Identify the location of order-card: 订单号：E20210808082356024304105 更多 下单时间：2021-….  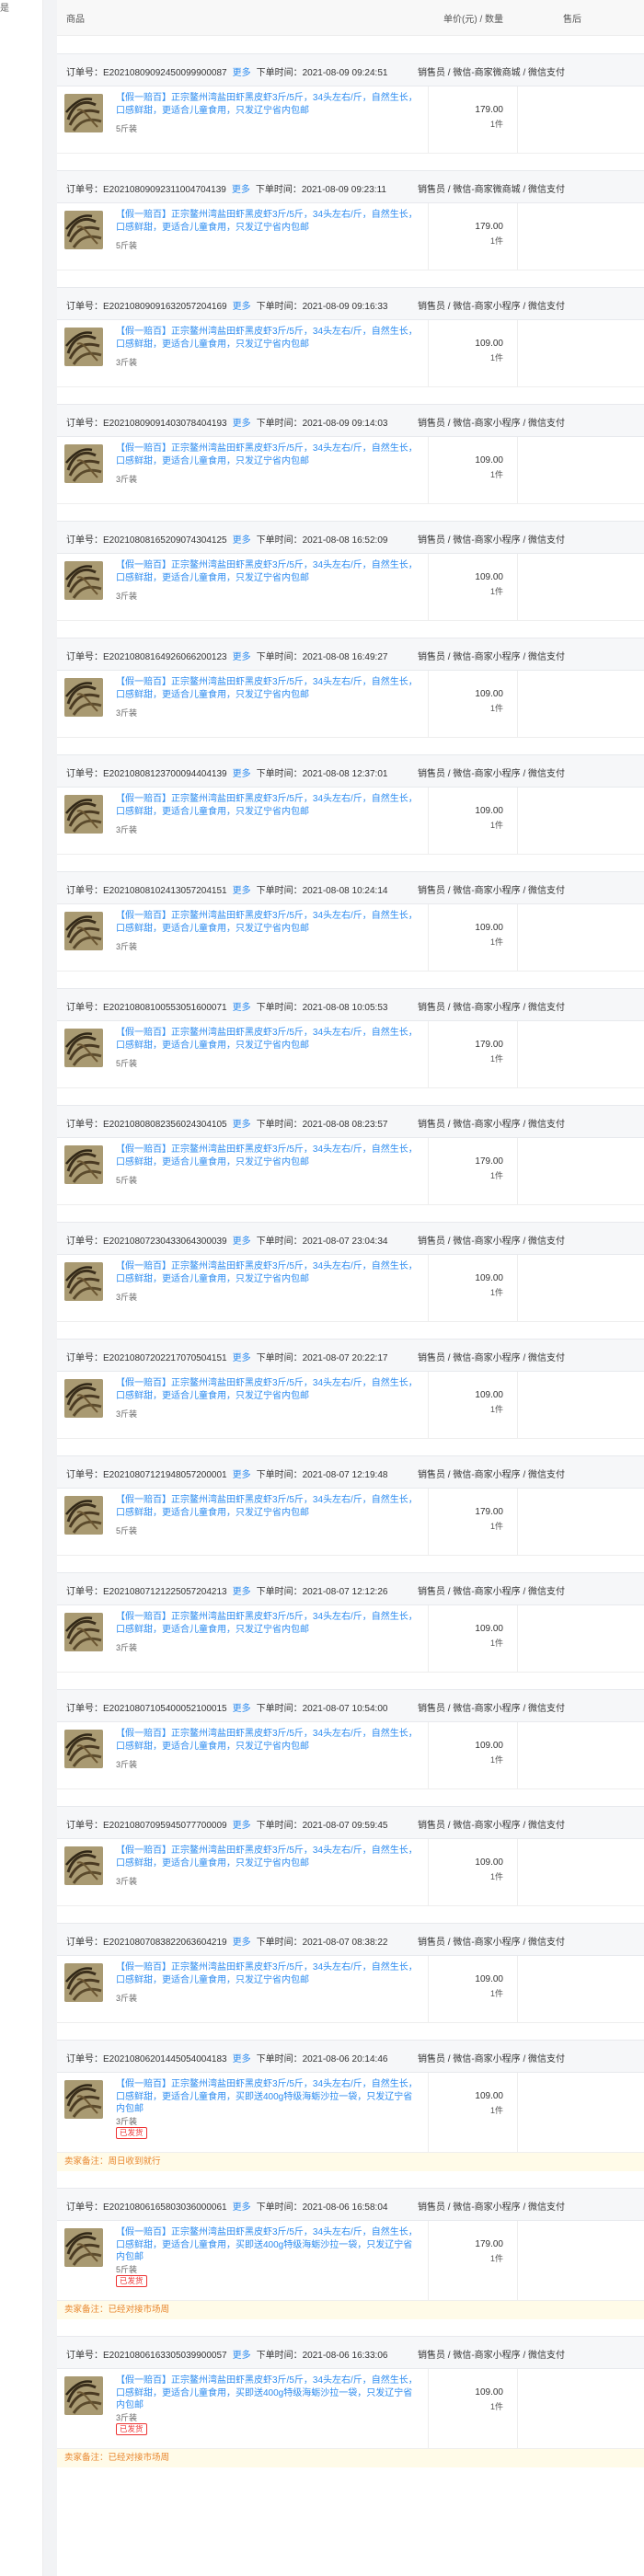
(350, 1146).